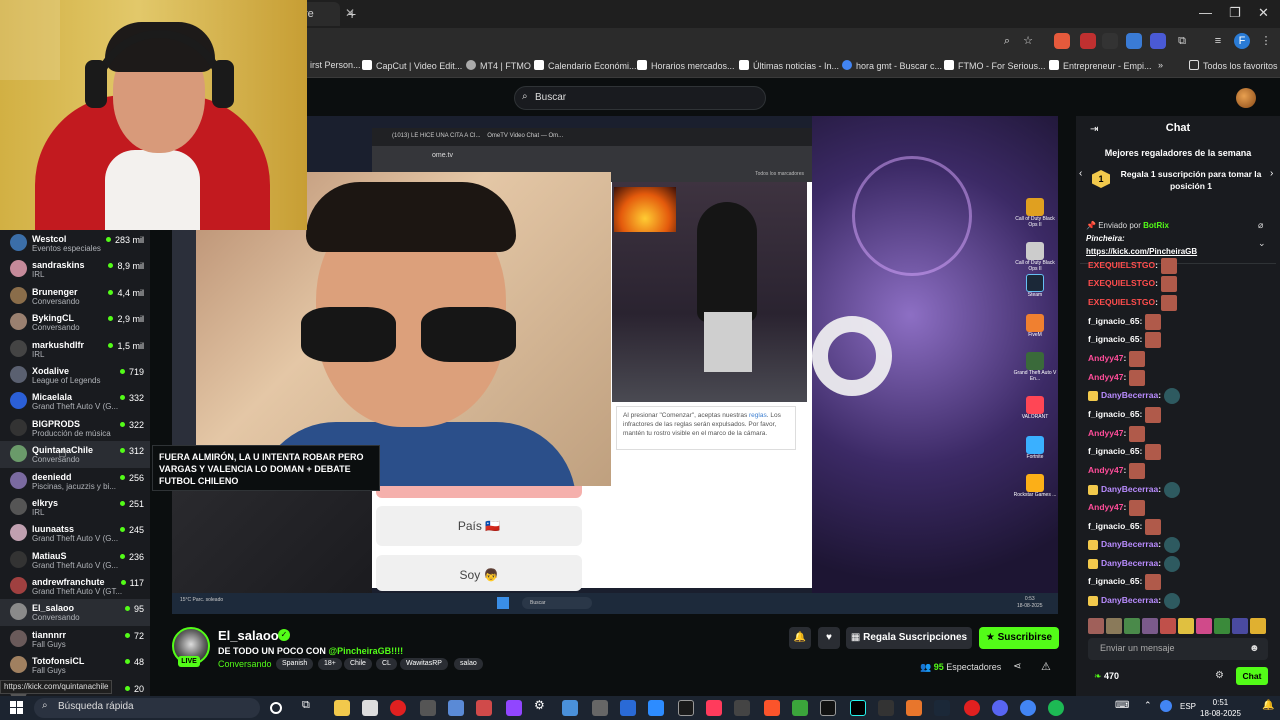 Image resolution: width=1280 pixels, height=720 pixels. Describe the element at coordinates (75, 454) in the screenshot. I see `channel-row: QuintanaChile Conversando 312` at that location.